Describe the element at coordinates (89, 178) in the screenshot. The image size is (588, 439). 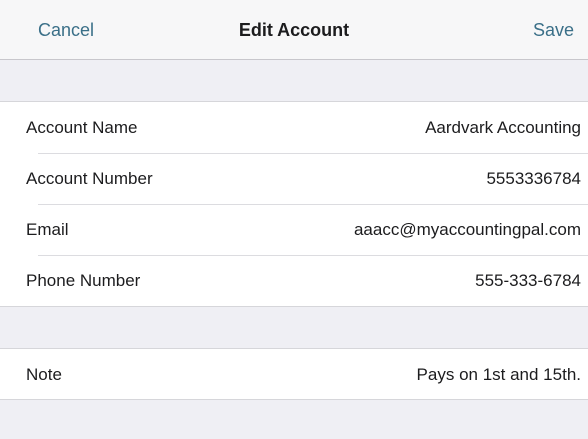
I see `account-number-label: Account Number` at that location.